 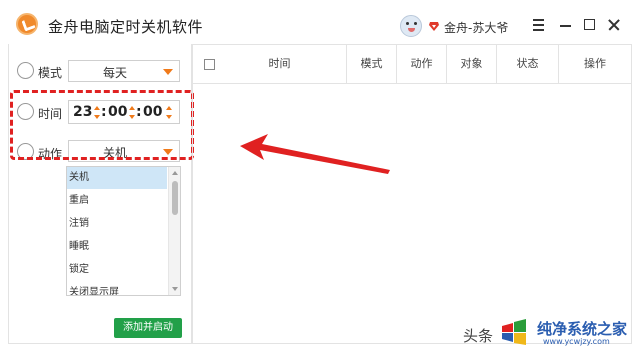 I want to click on add-and-start-button: 添加并启动, so click(x=148, y=328).